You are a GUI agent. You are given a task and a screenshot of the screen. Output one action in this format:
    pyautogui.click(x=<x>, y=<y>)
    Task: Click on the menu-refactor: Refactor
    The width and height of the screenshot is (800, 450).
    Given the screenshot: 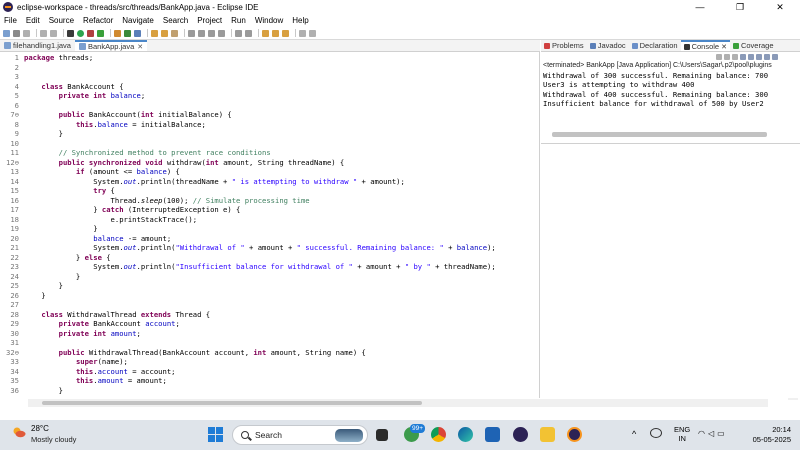 What is the action you would take?
    pyautogui.click(x=98, y=20)
    